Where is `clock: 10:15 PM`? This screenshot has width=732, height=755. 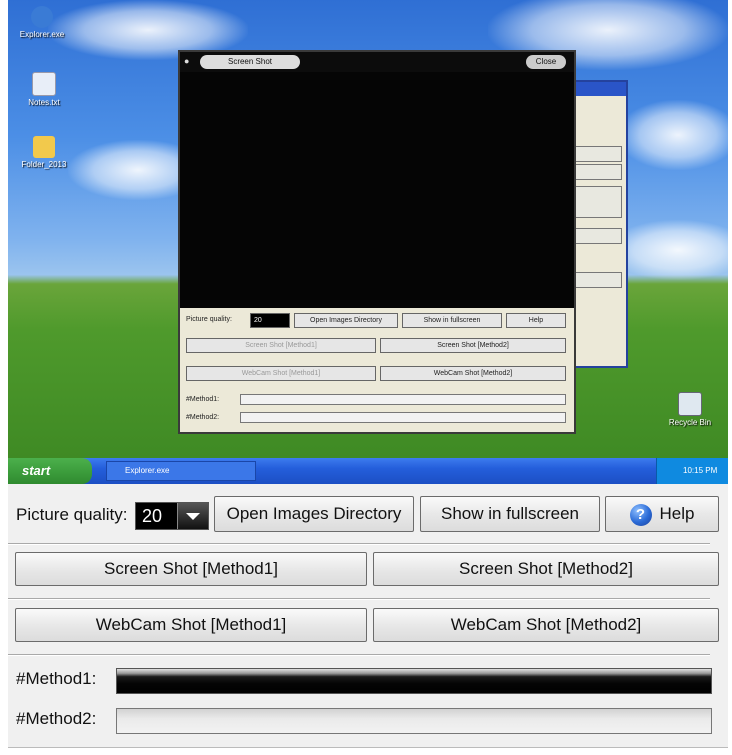 clock: 10:15 PM is located at coordinates (700, 470).